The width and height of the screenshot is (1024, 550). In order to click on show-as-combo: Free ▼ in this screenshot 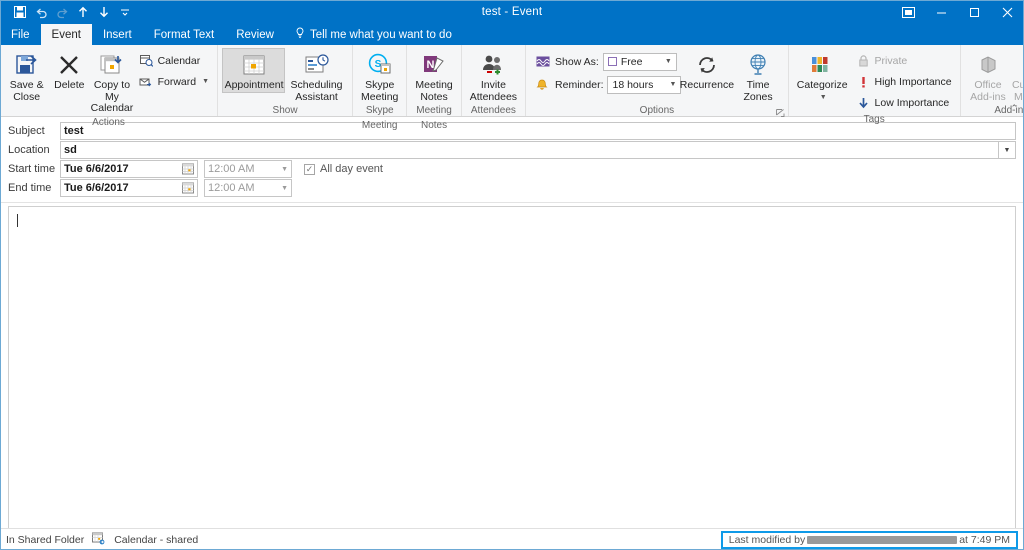, I will do `click(639, 61)`.